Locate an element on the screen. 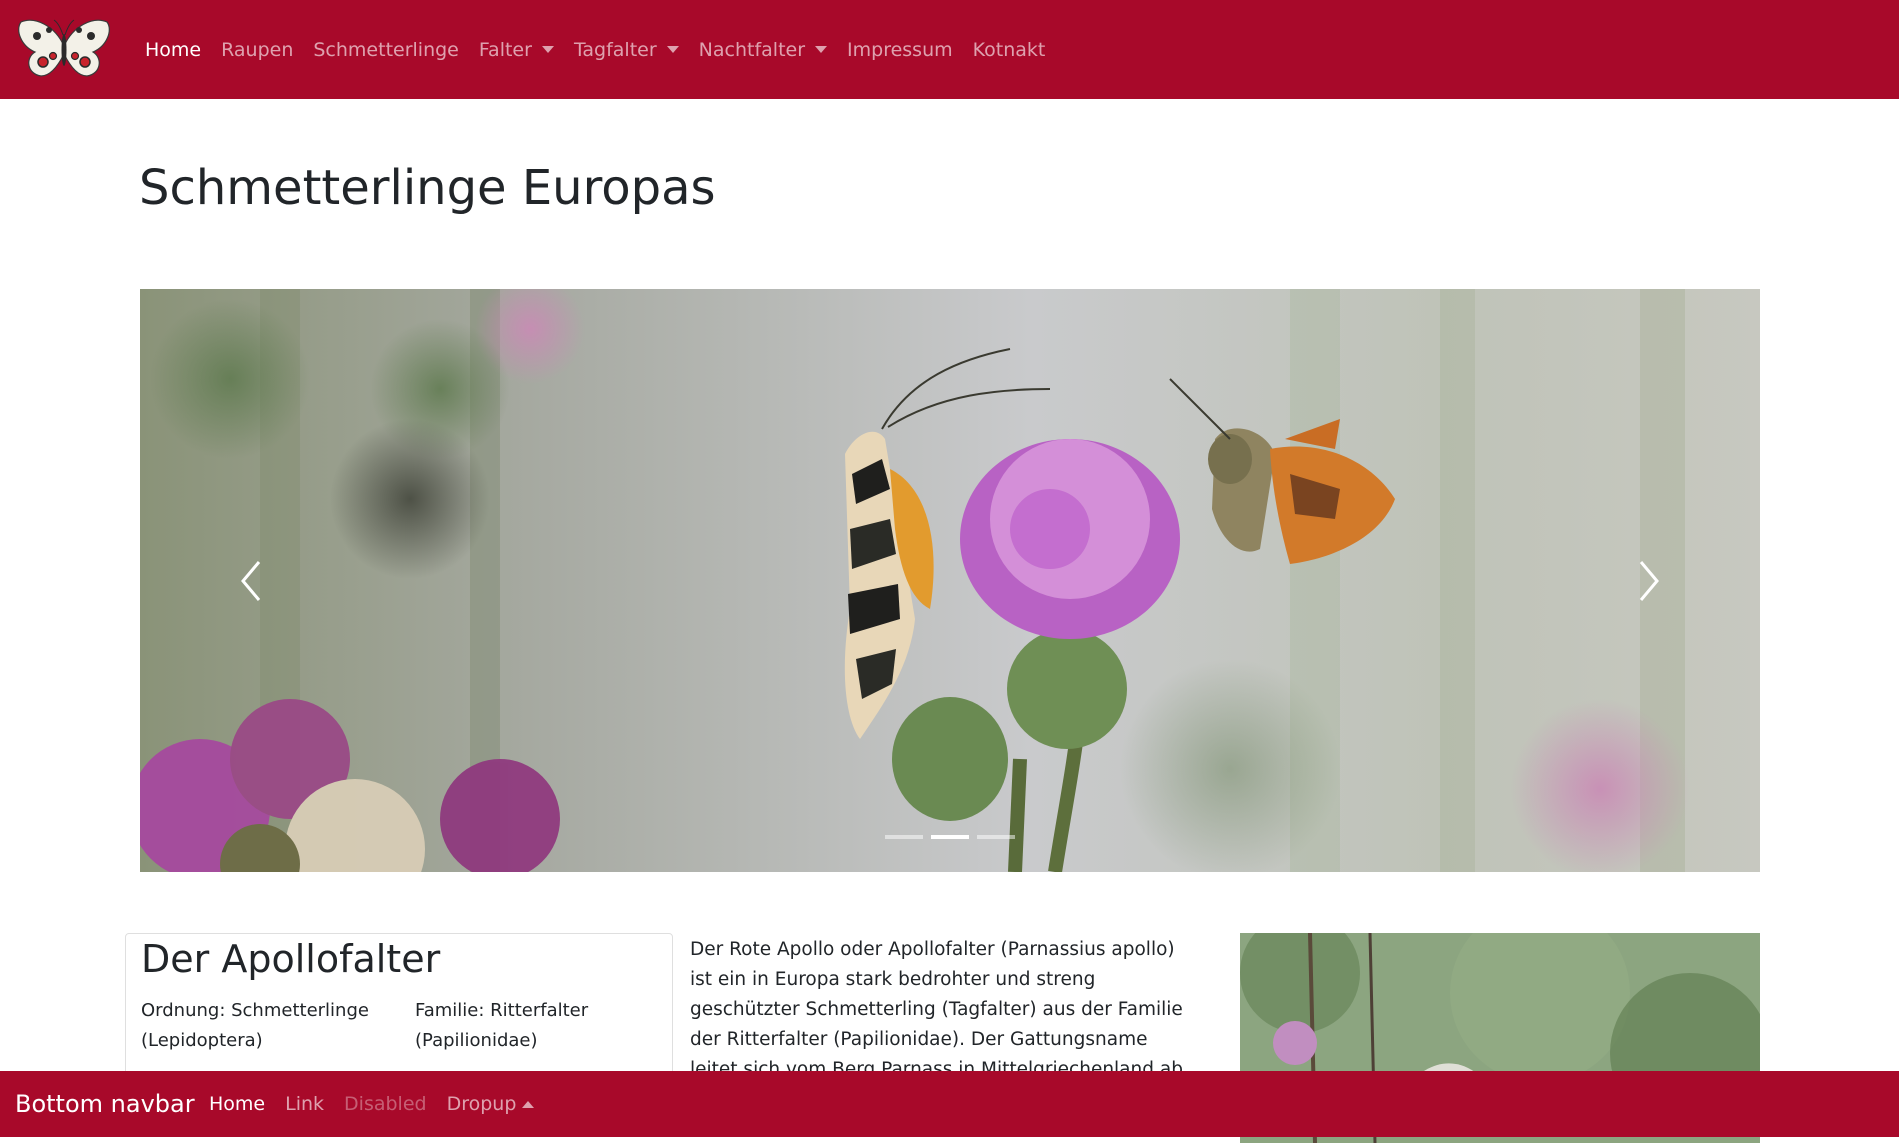  carousel-next-button is located at coordinates (1650, 580).